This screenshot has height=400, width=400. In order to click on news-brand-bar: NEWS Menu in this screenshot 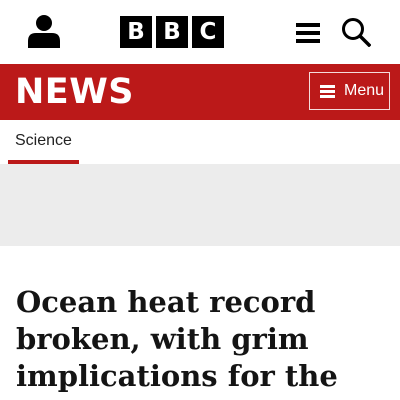, I will do `click(200, 92)`.